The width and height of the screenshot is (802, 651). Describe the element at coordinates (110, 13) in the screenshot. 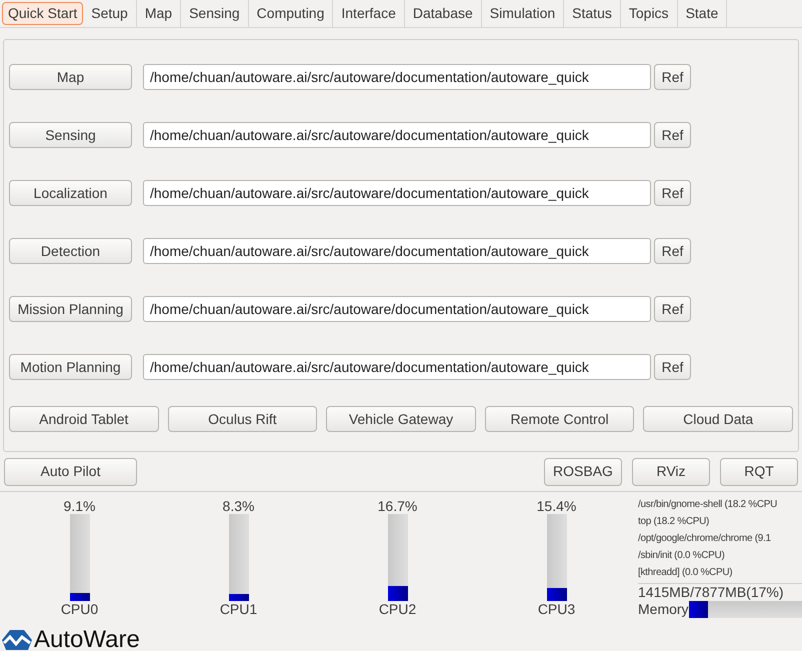

I see `tab: Setup` at that location.